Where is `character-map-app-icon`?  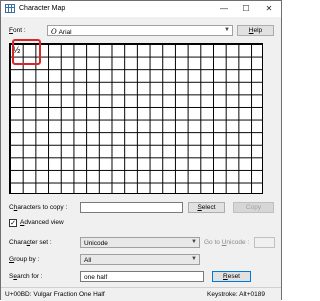
character-map-app-icon is located at coordinates (10, 8).